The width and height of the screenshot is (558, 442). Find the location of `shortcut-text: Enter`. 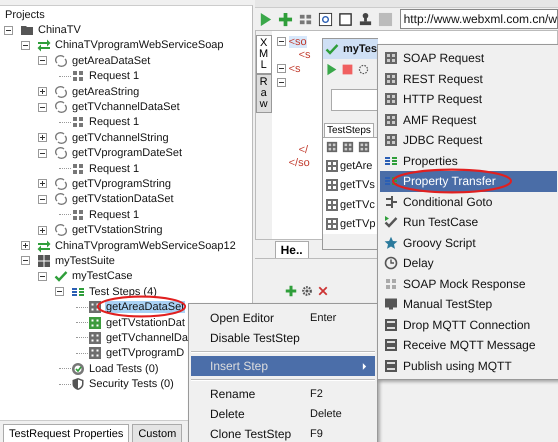

shortcut-text: Enter is located at coordinates (323, 318).